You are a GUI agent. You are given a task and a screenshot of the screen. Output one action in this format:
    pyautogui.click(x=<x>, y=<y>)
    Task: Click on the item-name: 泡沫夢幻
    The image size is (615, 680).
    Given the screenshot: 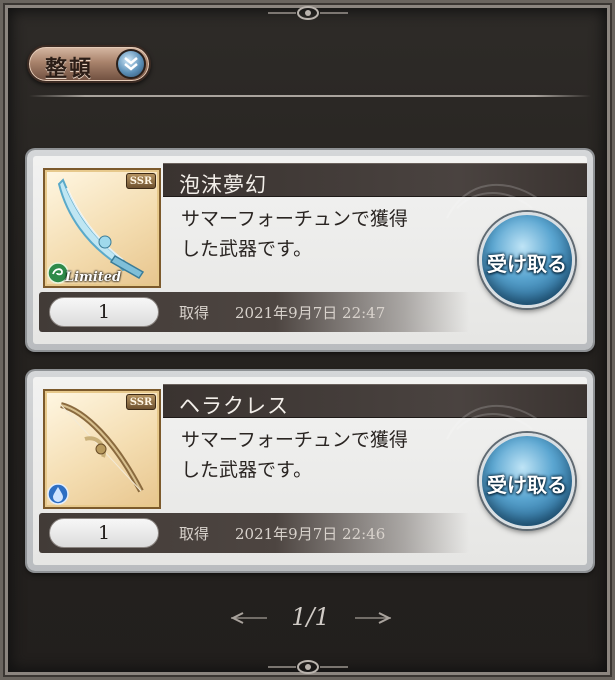 What is the action you would take?
    pyautogui.click(x=223, y=185)
    